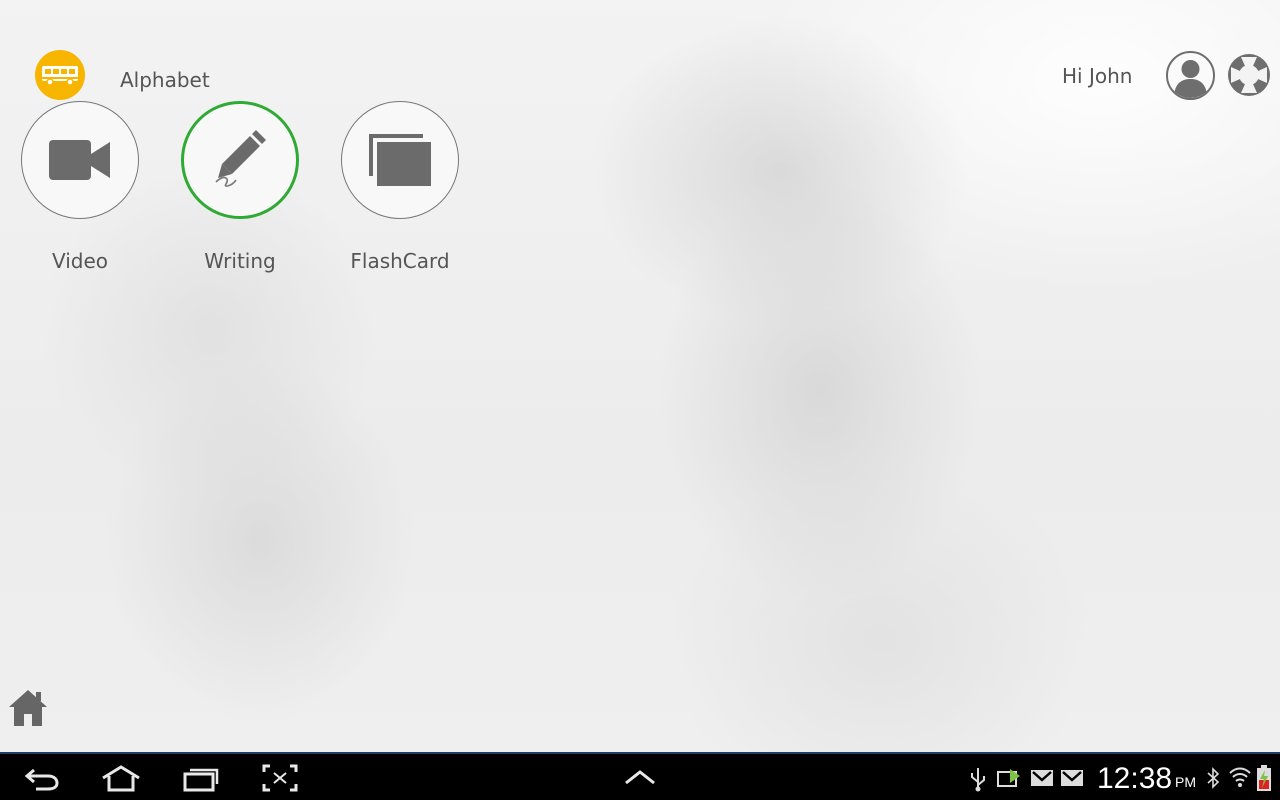 This screenshot has width=1280, height=800. I want to click on video-button, so click(80, 160).